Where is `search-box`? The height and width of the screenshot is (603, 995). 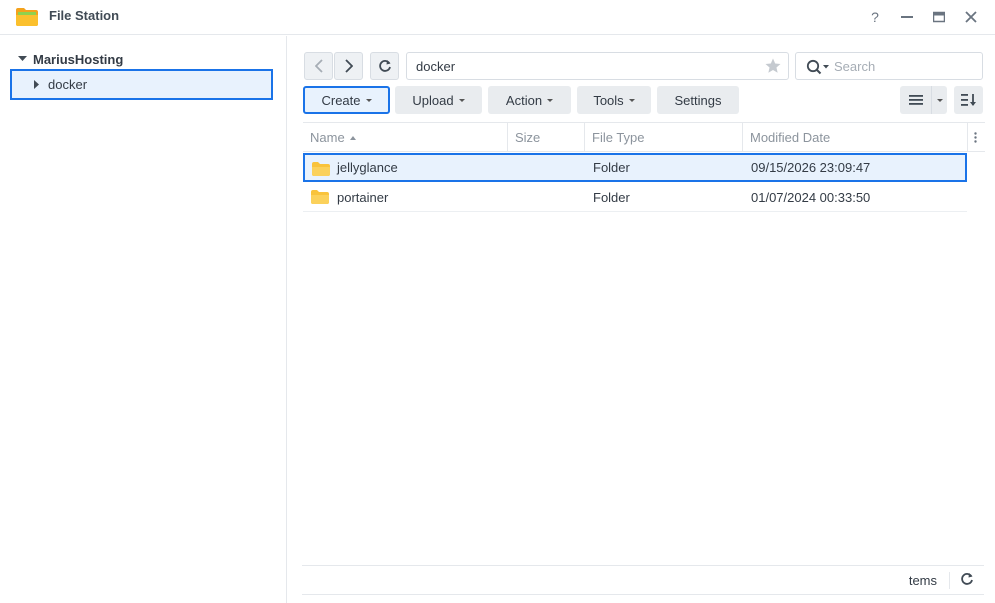
search-box is located at coordinates (889, 66).